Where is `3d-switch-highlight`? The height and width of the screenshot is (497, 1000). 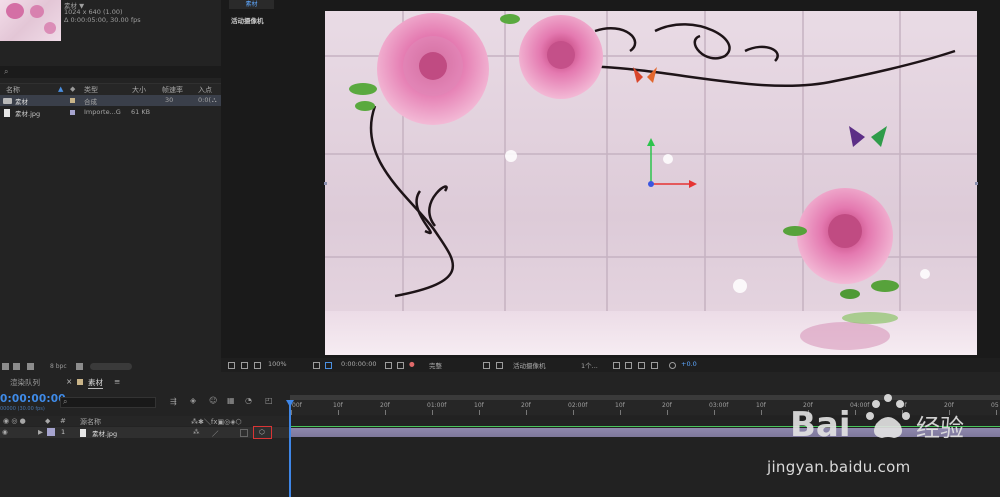 3d-switch-highlight is located at coordinates (262, 432).